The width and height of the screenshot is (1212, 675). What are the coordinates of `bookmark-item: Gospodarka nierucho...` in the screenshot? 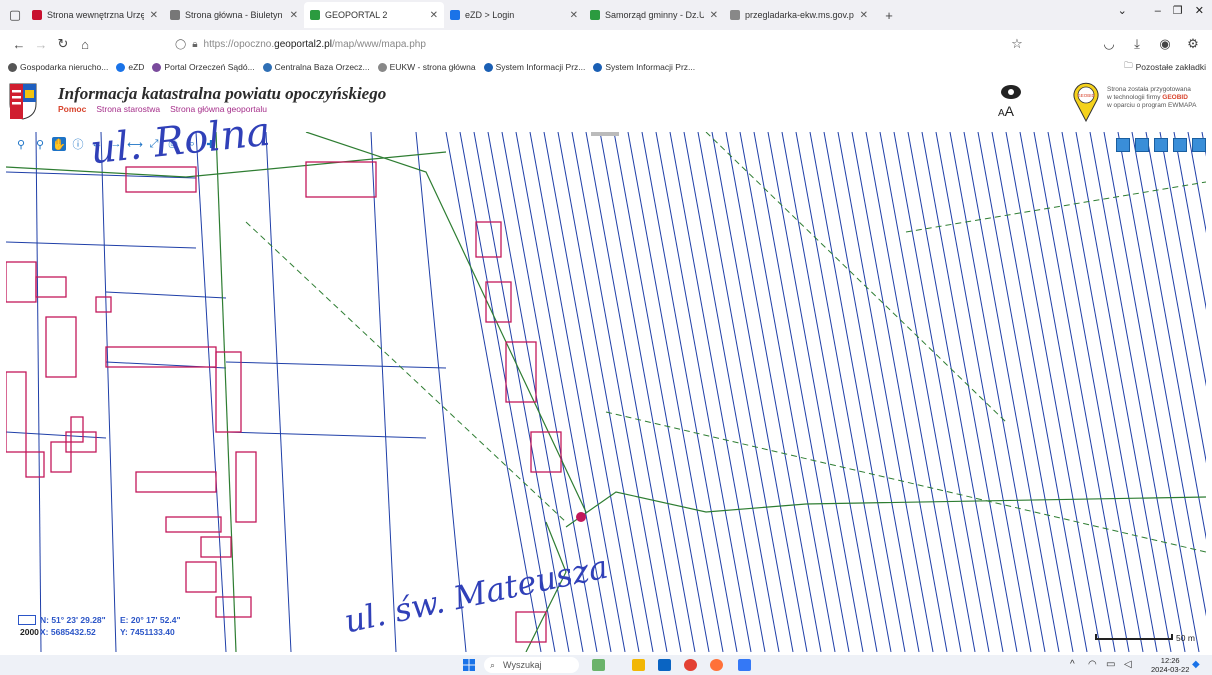 It's located at (58, 67).